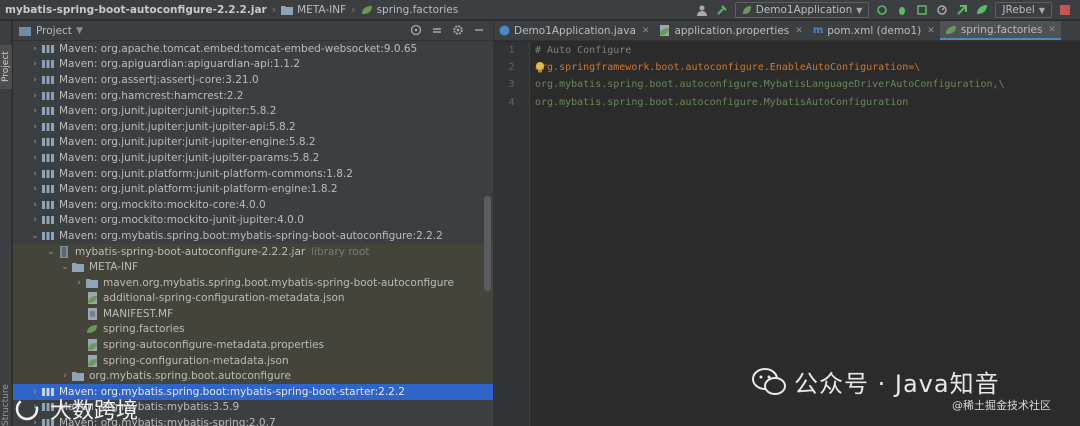 The width and height of the screenshot is (1080, 426). I want to click on code-line-comment: # Auto Configure, so click(770, 50).